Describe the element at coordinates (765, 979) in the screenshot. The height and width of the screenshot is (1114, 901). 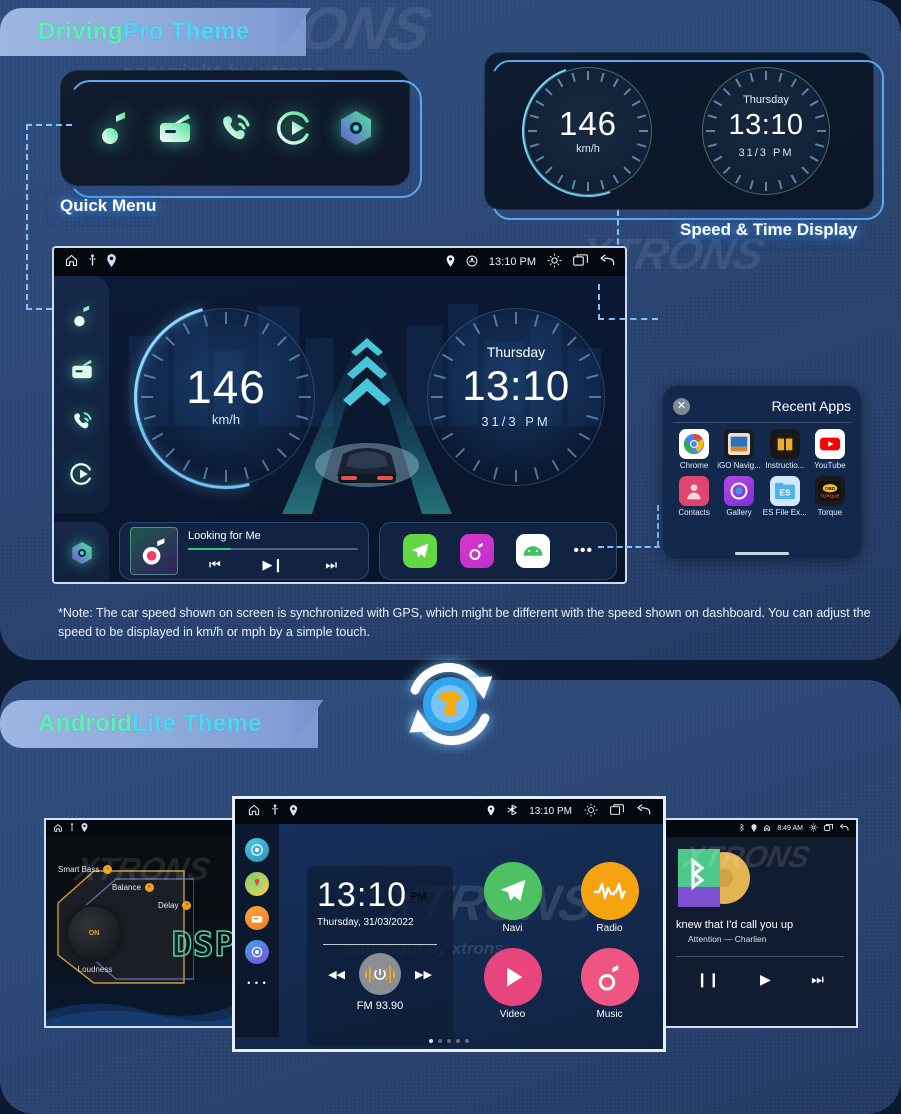
I see `bt-play-button: ▶` at that location.